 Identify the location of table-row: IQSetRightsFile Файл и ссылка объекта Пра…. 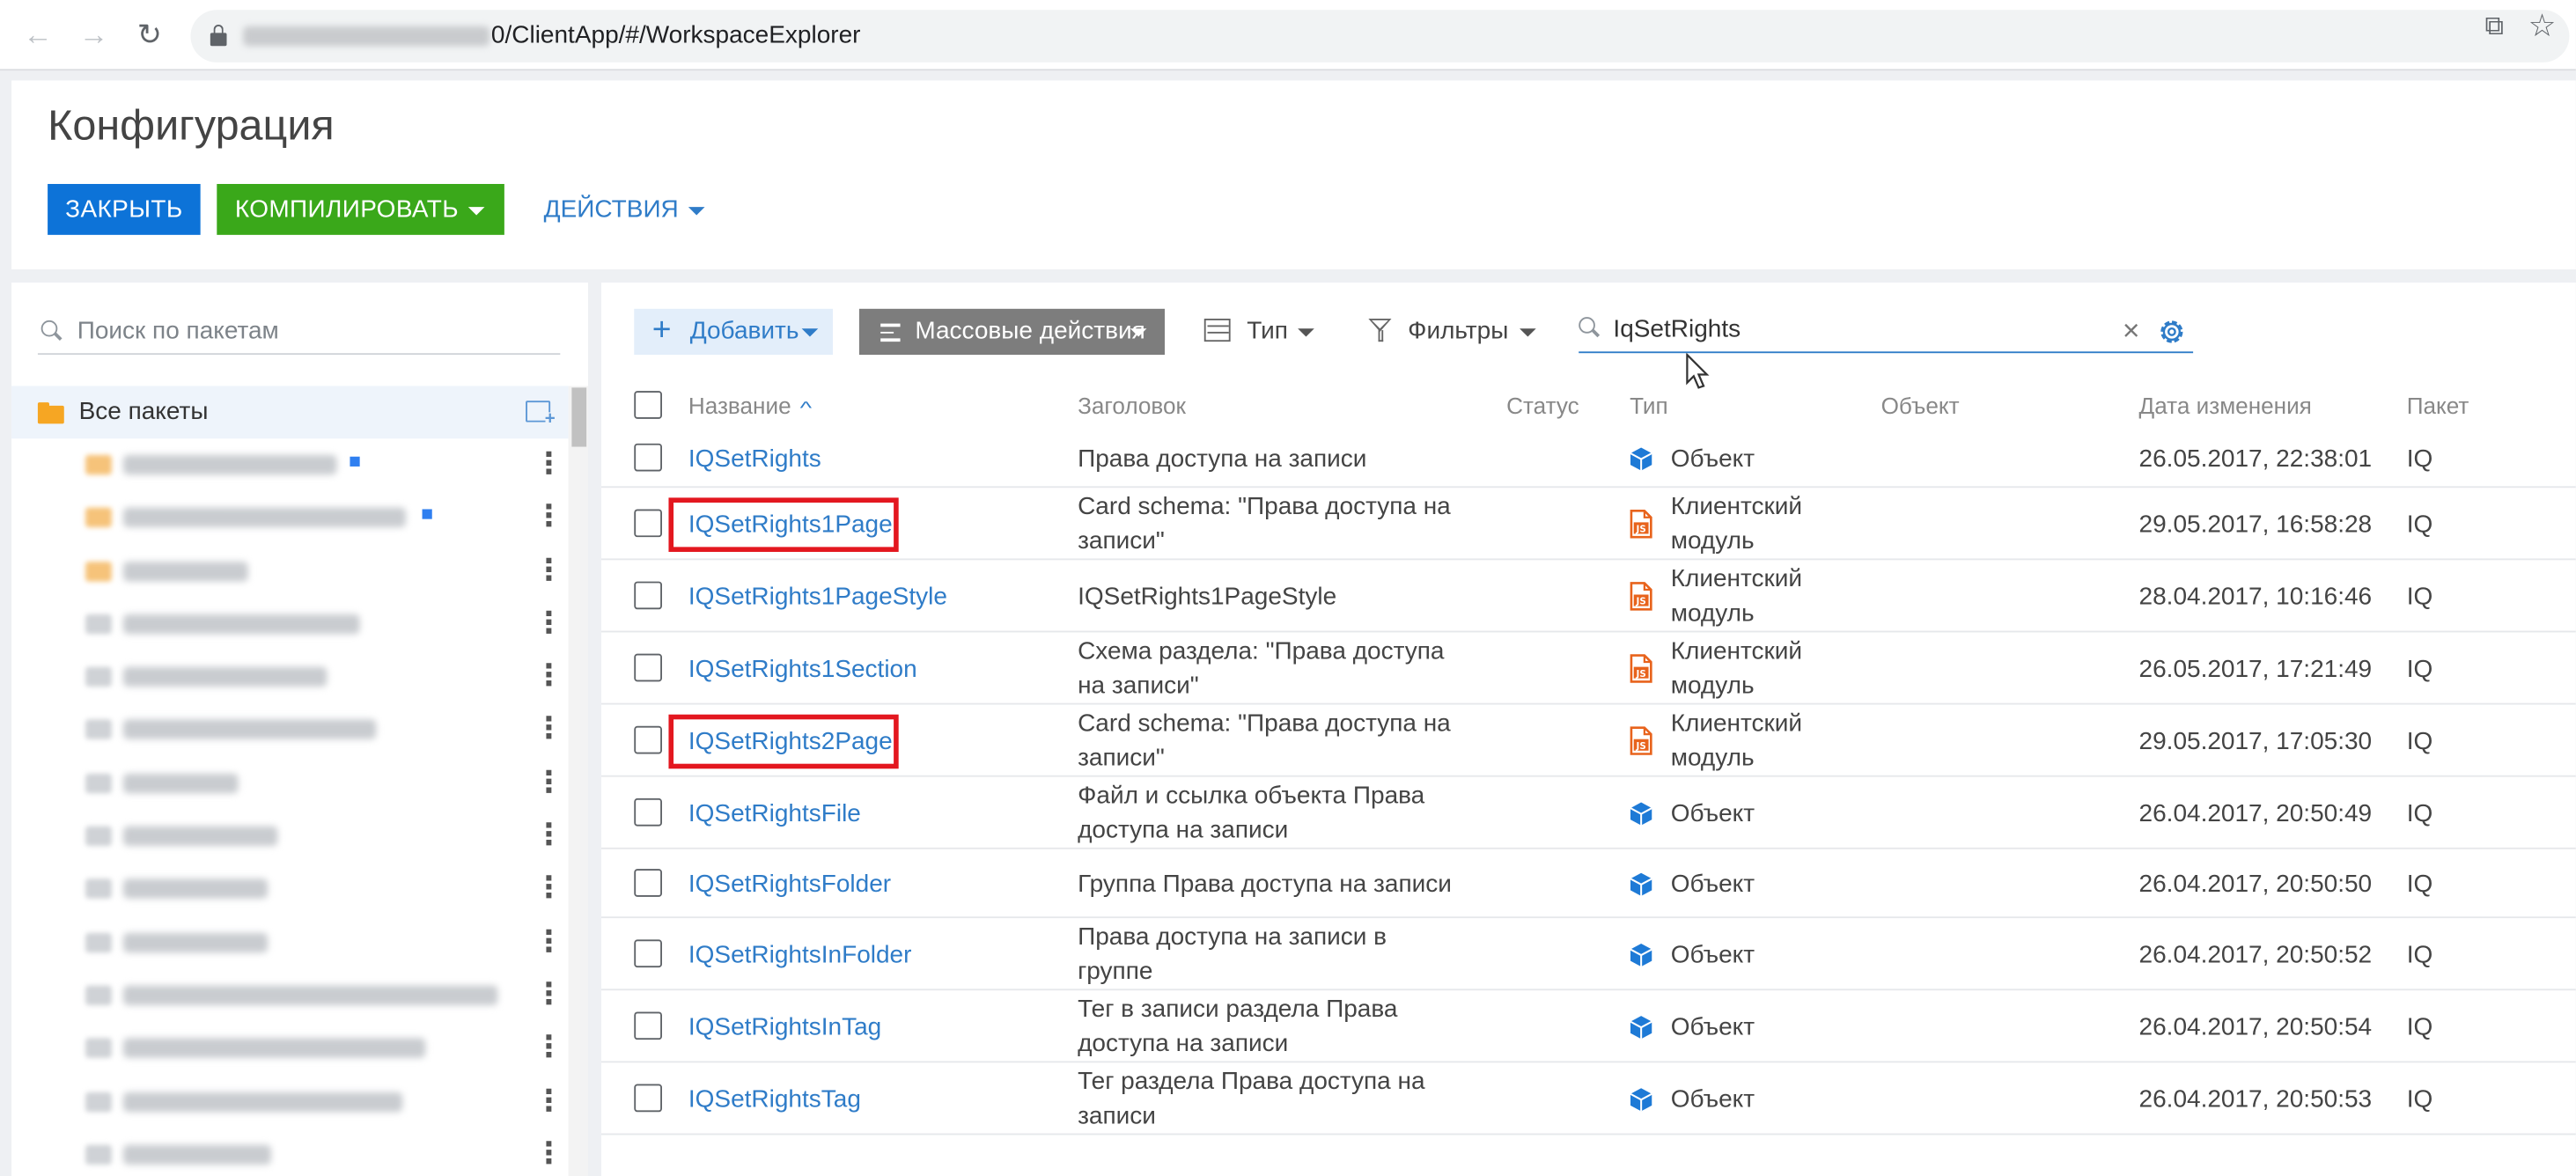
(1588, 813).